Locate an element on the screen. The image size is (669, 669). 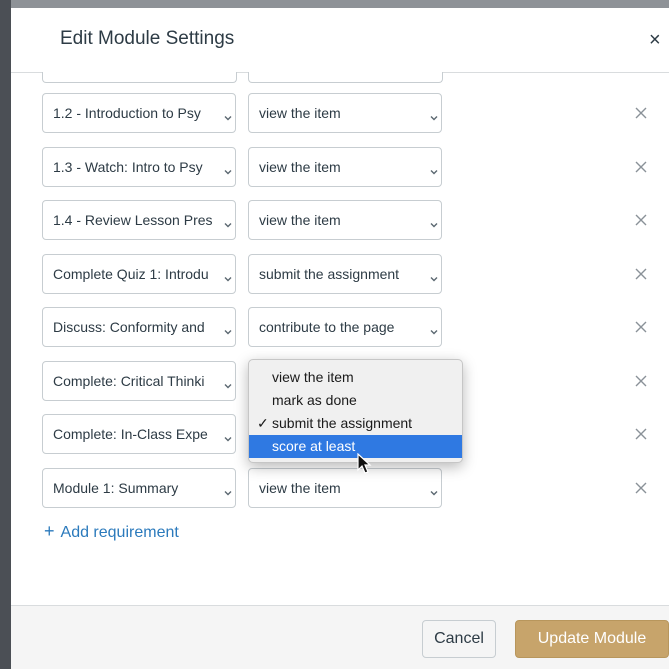
add-requirement-link: + Add requirement is located at coordinates (111, 531).